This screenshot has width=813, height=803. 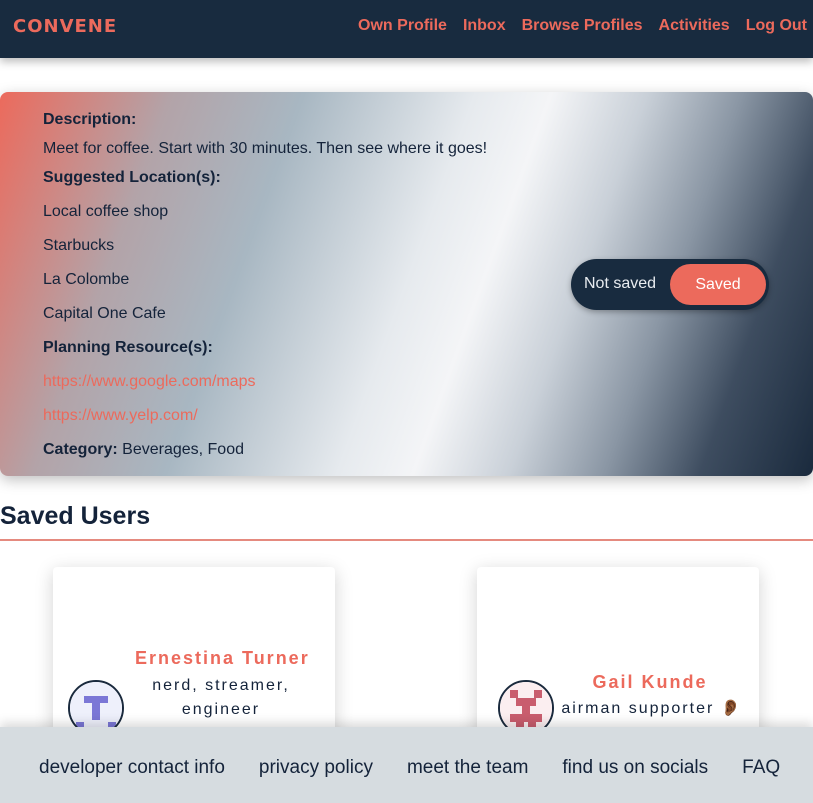 What do you see at coordinates (120, 415) in the screenshot?
I see `resource-link-yelp: https://www.yelp.com/` at bounding box center [120, 415].